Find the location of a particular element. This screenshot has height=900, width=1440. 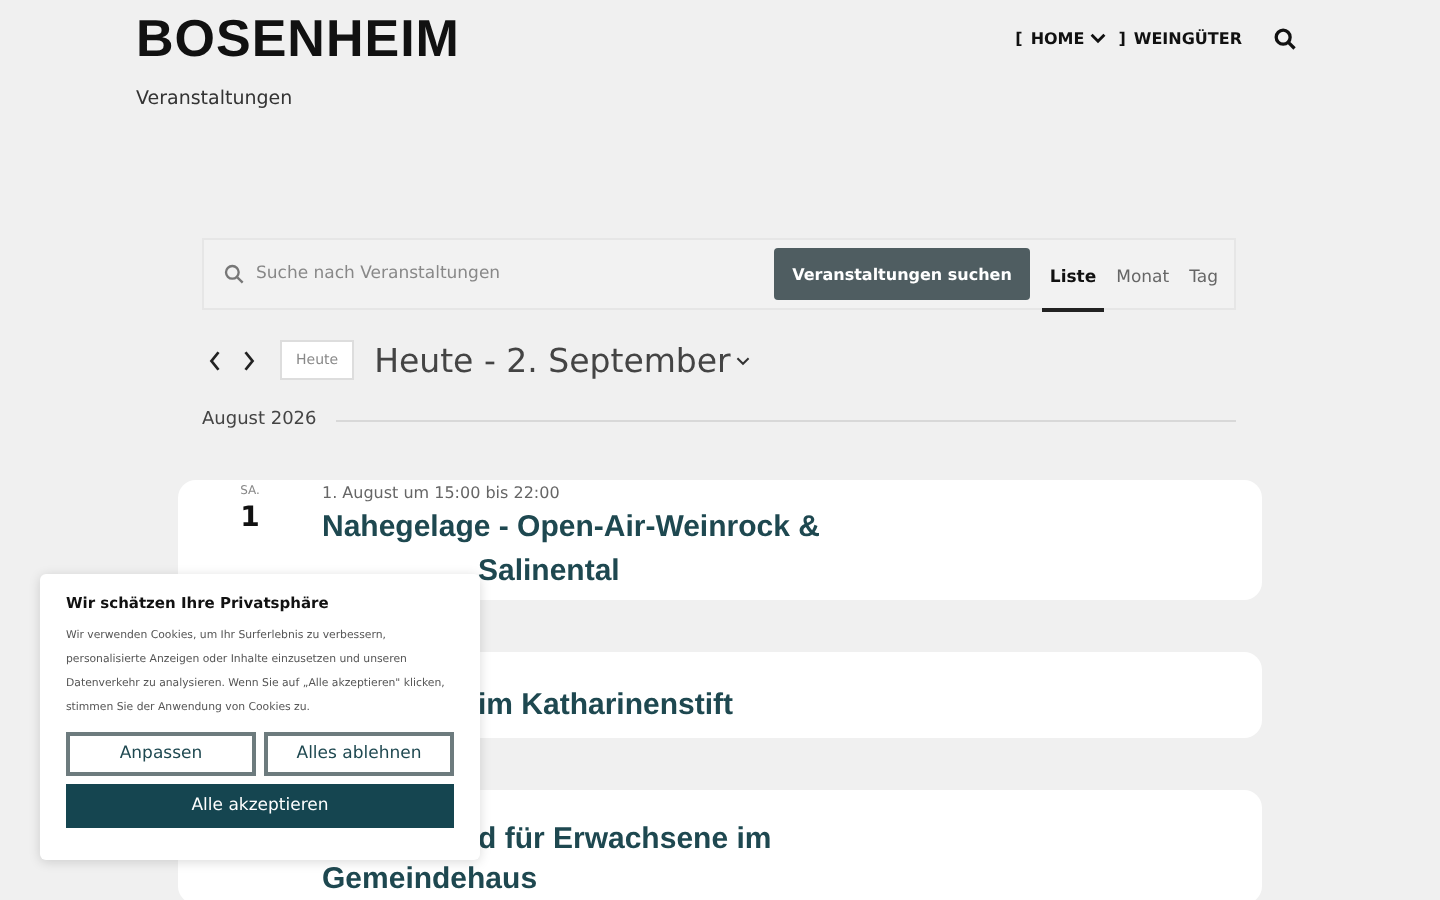

event-title: Salinental is located at coordinates (549, 572).